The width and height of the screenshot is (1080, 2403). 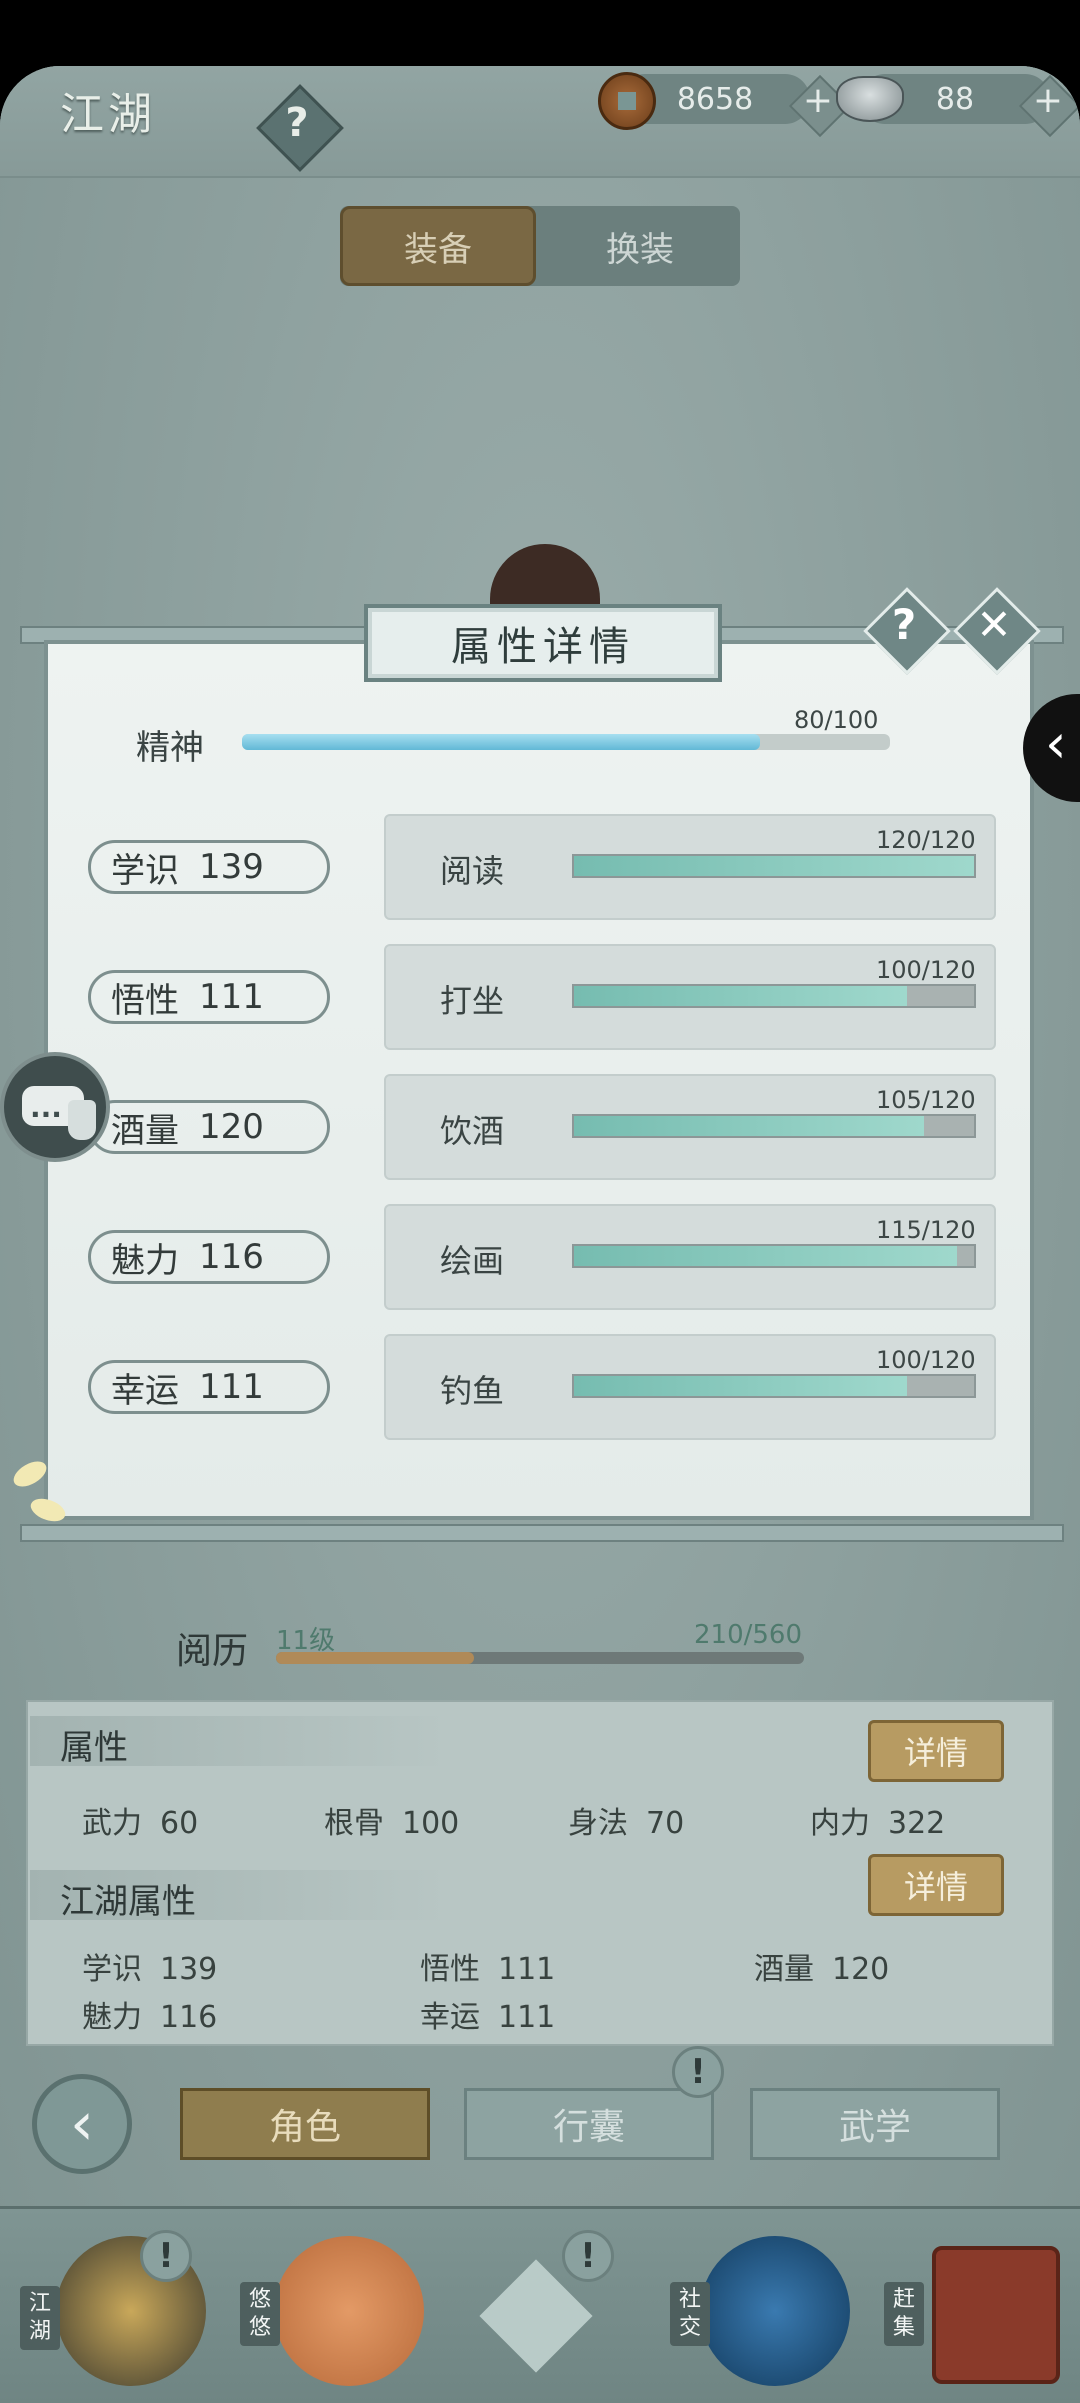 I want to click on stat-constitution: 根骨 100, so click(x=392, y=1823).